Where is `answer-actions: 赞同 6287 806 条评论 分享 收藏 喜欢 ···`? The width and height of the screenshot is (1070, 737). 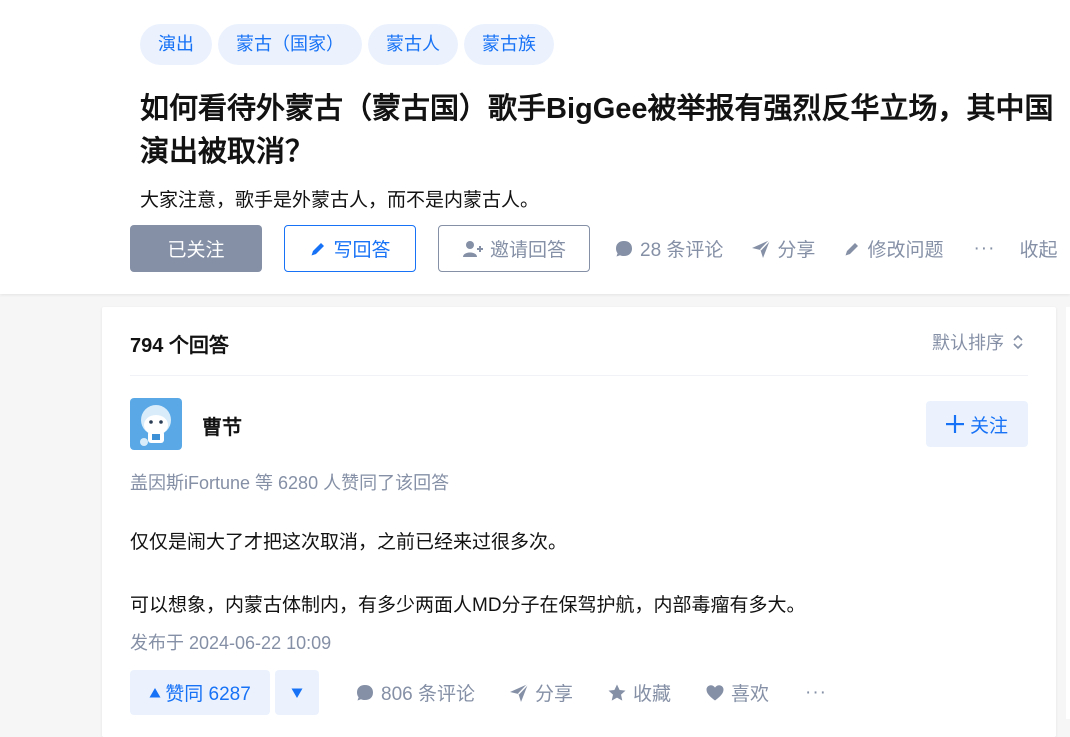
answer-actions: 赞同 6287 806 条评论 分享 收藏 喜欢 ··· is located at coordinates (579, 692).